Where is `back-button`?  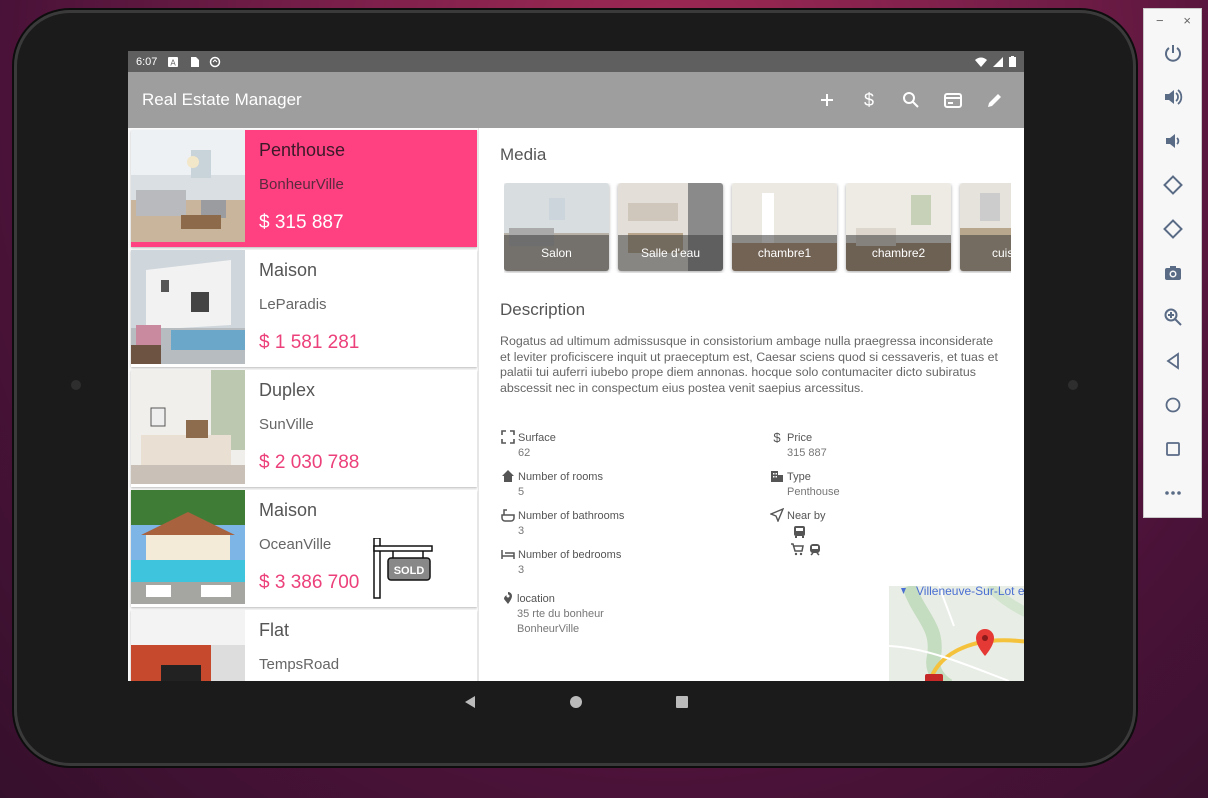 back-button is located at coordinates (1173, 361).